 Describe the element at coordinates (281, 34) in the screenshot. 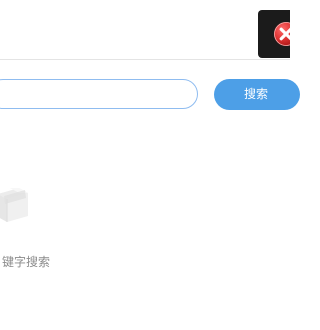

I see `close-icon` at that location.